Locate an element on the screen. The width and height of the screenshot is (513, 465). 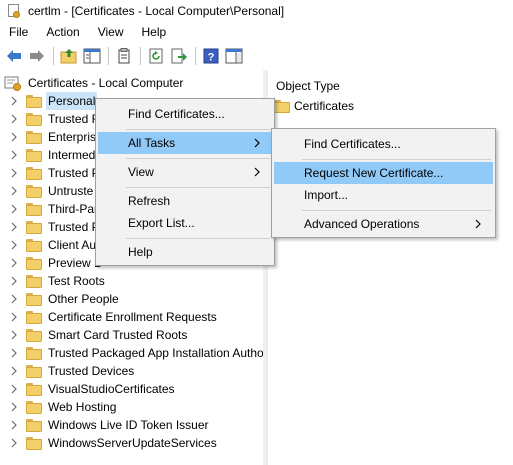
tree-item: Enterpris is located at coordinates (53, 137).